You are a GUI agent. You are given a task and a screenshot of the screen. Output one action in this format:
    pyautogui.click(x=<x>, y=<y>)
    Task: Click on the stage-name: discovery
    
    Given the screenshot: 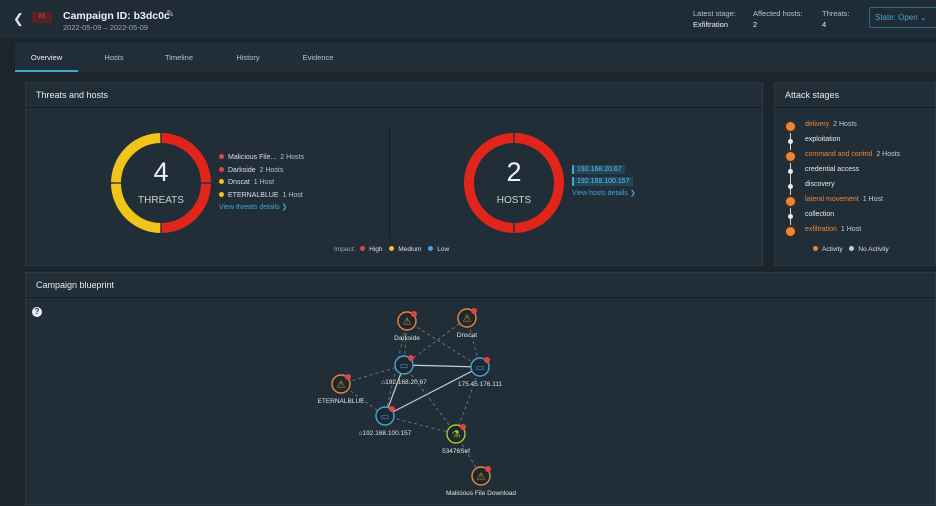 What is the action you would take?
    pyautogui.click(x=820, y=184)
    